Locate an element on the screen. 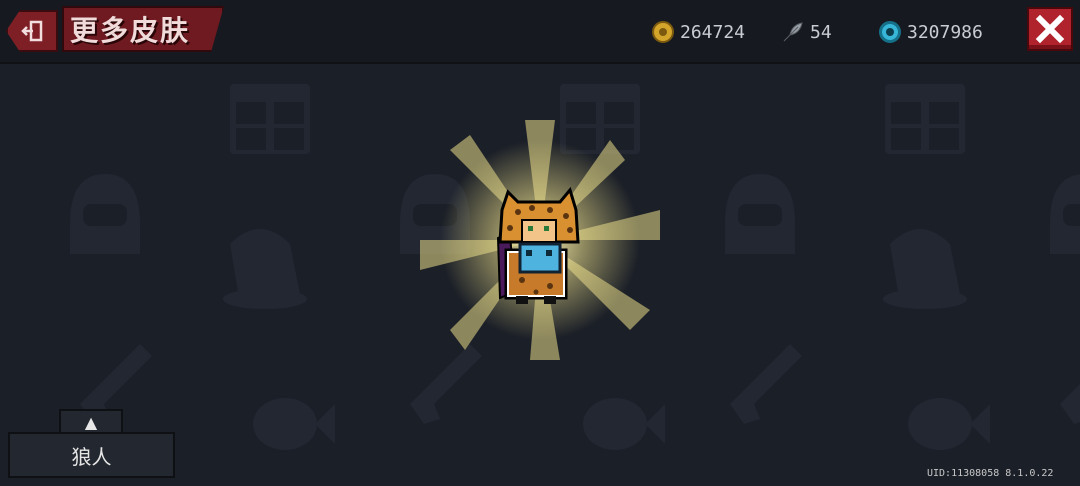  skin-name: 狼人 is located at coordinates (91, 456).